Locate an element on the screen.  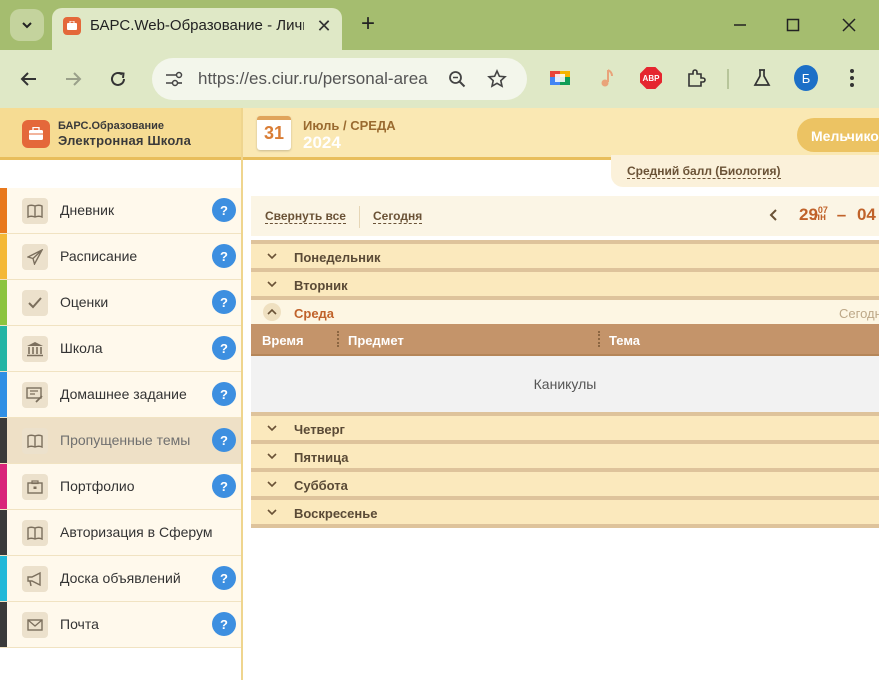
forward-button is located at coordinates (73, 79).